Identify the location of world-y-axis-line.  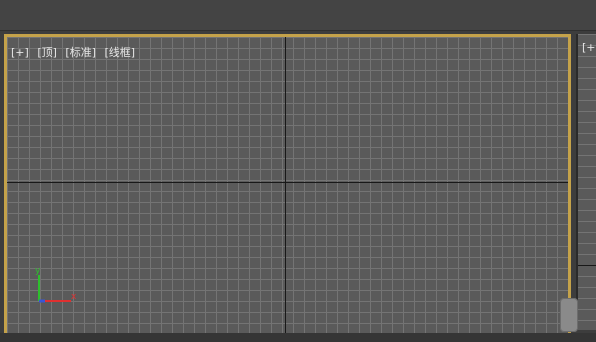
(285, 185).